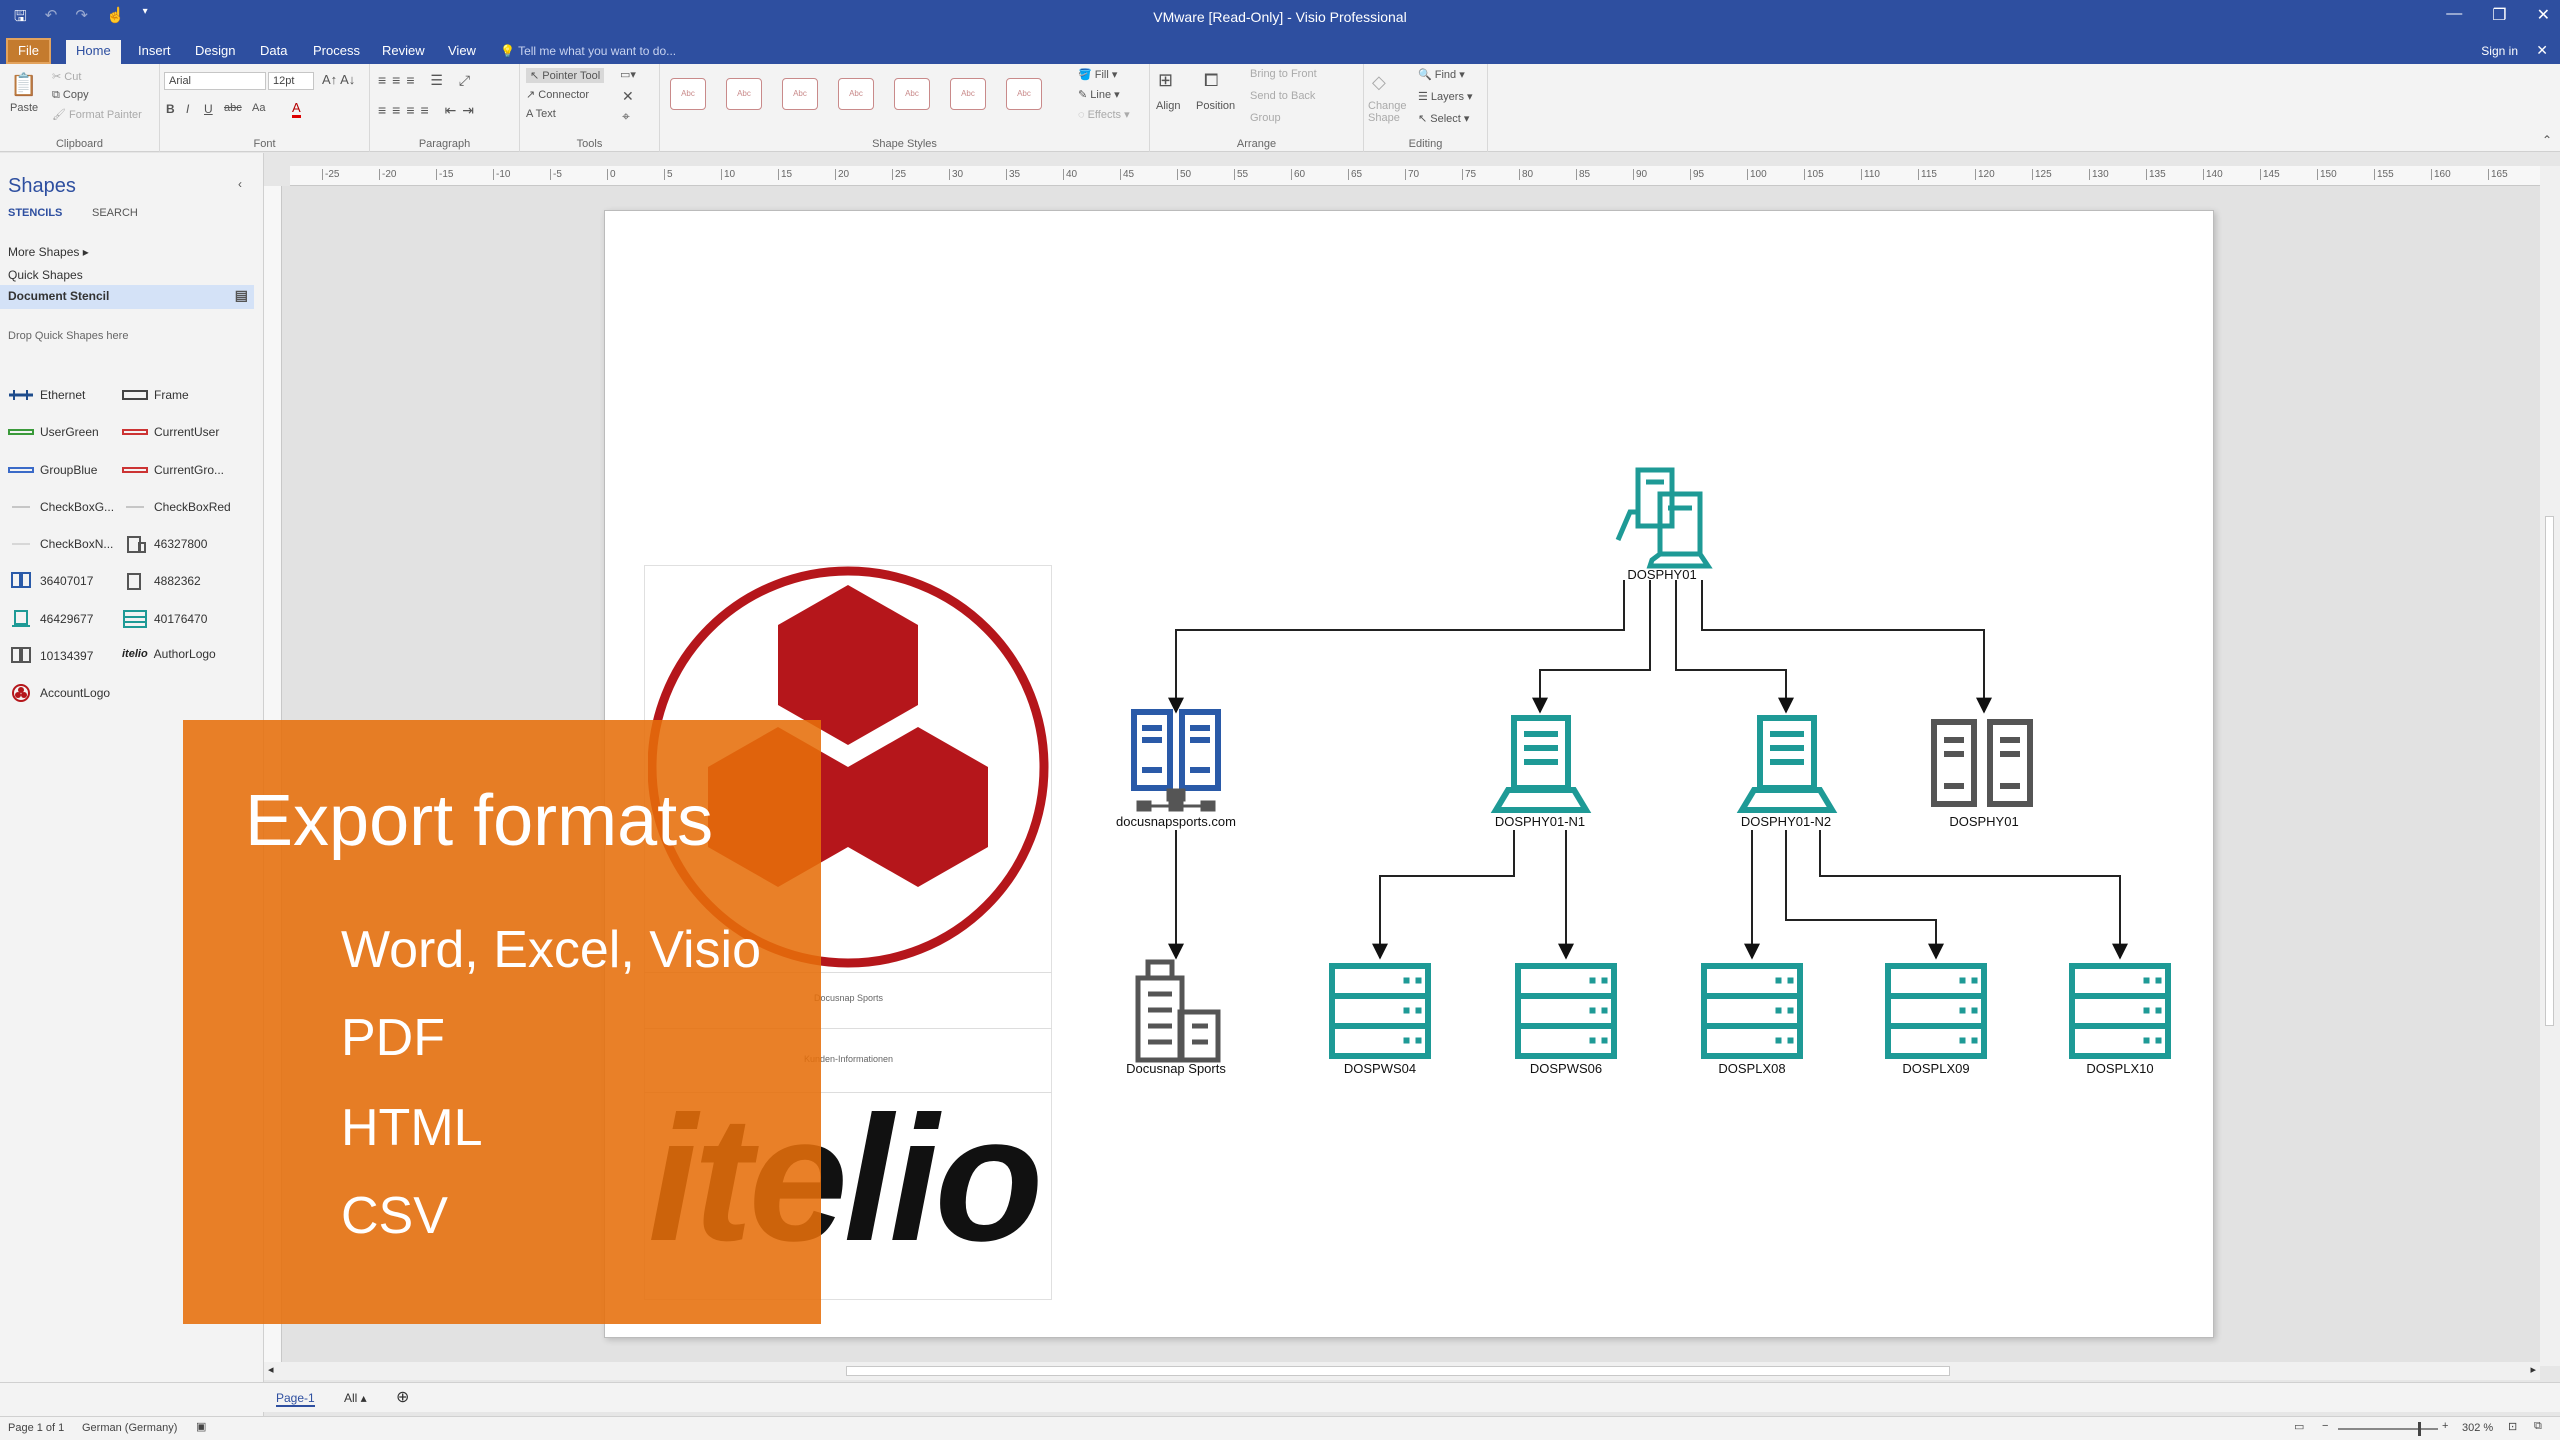 The width and height of the screenshot is (2560, 1440). What do you see at coordinates (557, 94) in the screenshot?
I see `connector-button: ↗ Connector` at bounding box center [557, 94].